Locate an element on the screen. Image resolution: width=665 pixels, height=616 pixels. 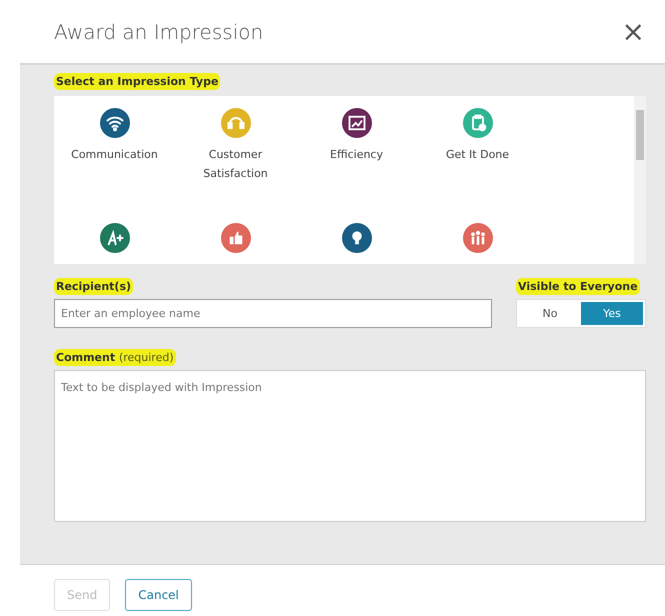
section-label: Select an Impression Type is located at coordinates (137, 81).